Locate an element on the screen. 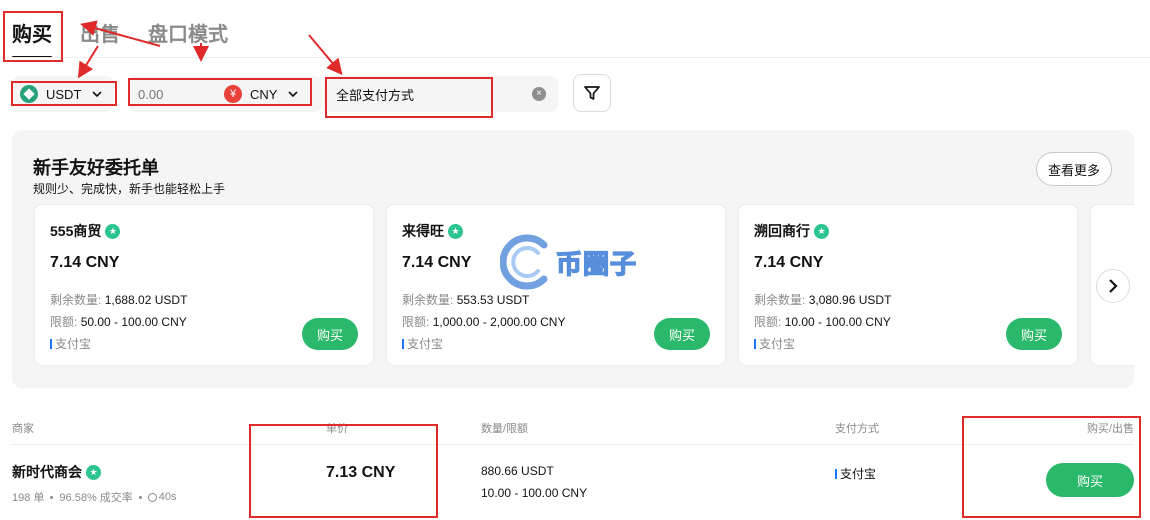  order-limit: 10.00 - 100.00 CNY is located at coordinates (534, 493).